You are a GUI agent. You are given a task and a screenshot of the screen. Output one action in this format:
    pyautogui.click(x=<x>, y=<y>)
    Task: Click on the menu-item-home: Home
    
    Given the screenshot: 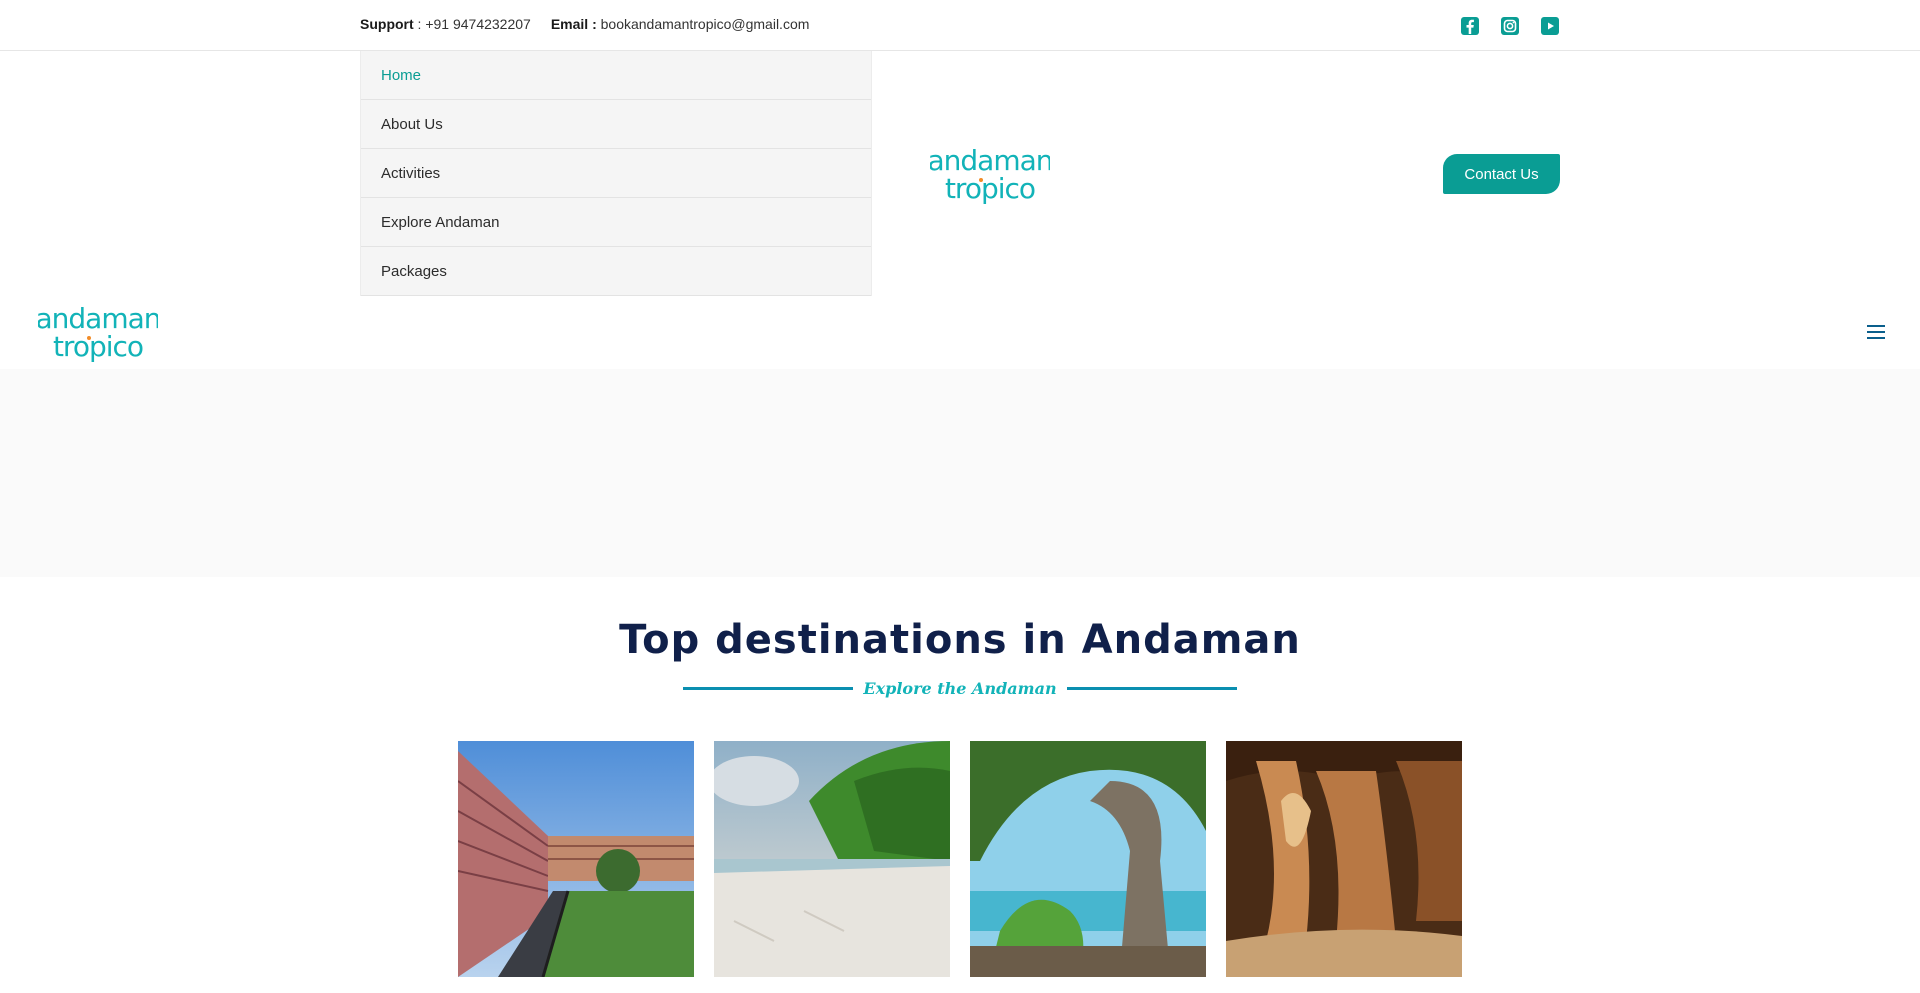 What is the action you would take?
    pyautogui.click(x=616, y=75)
    